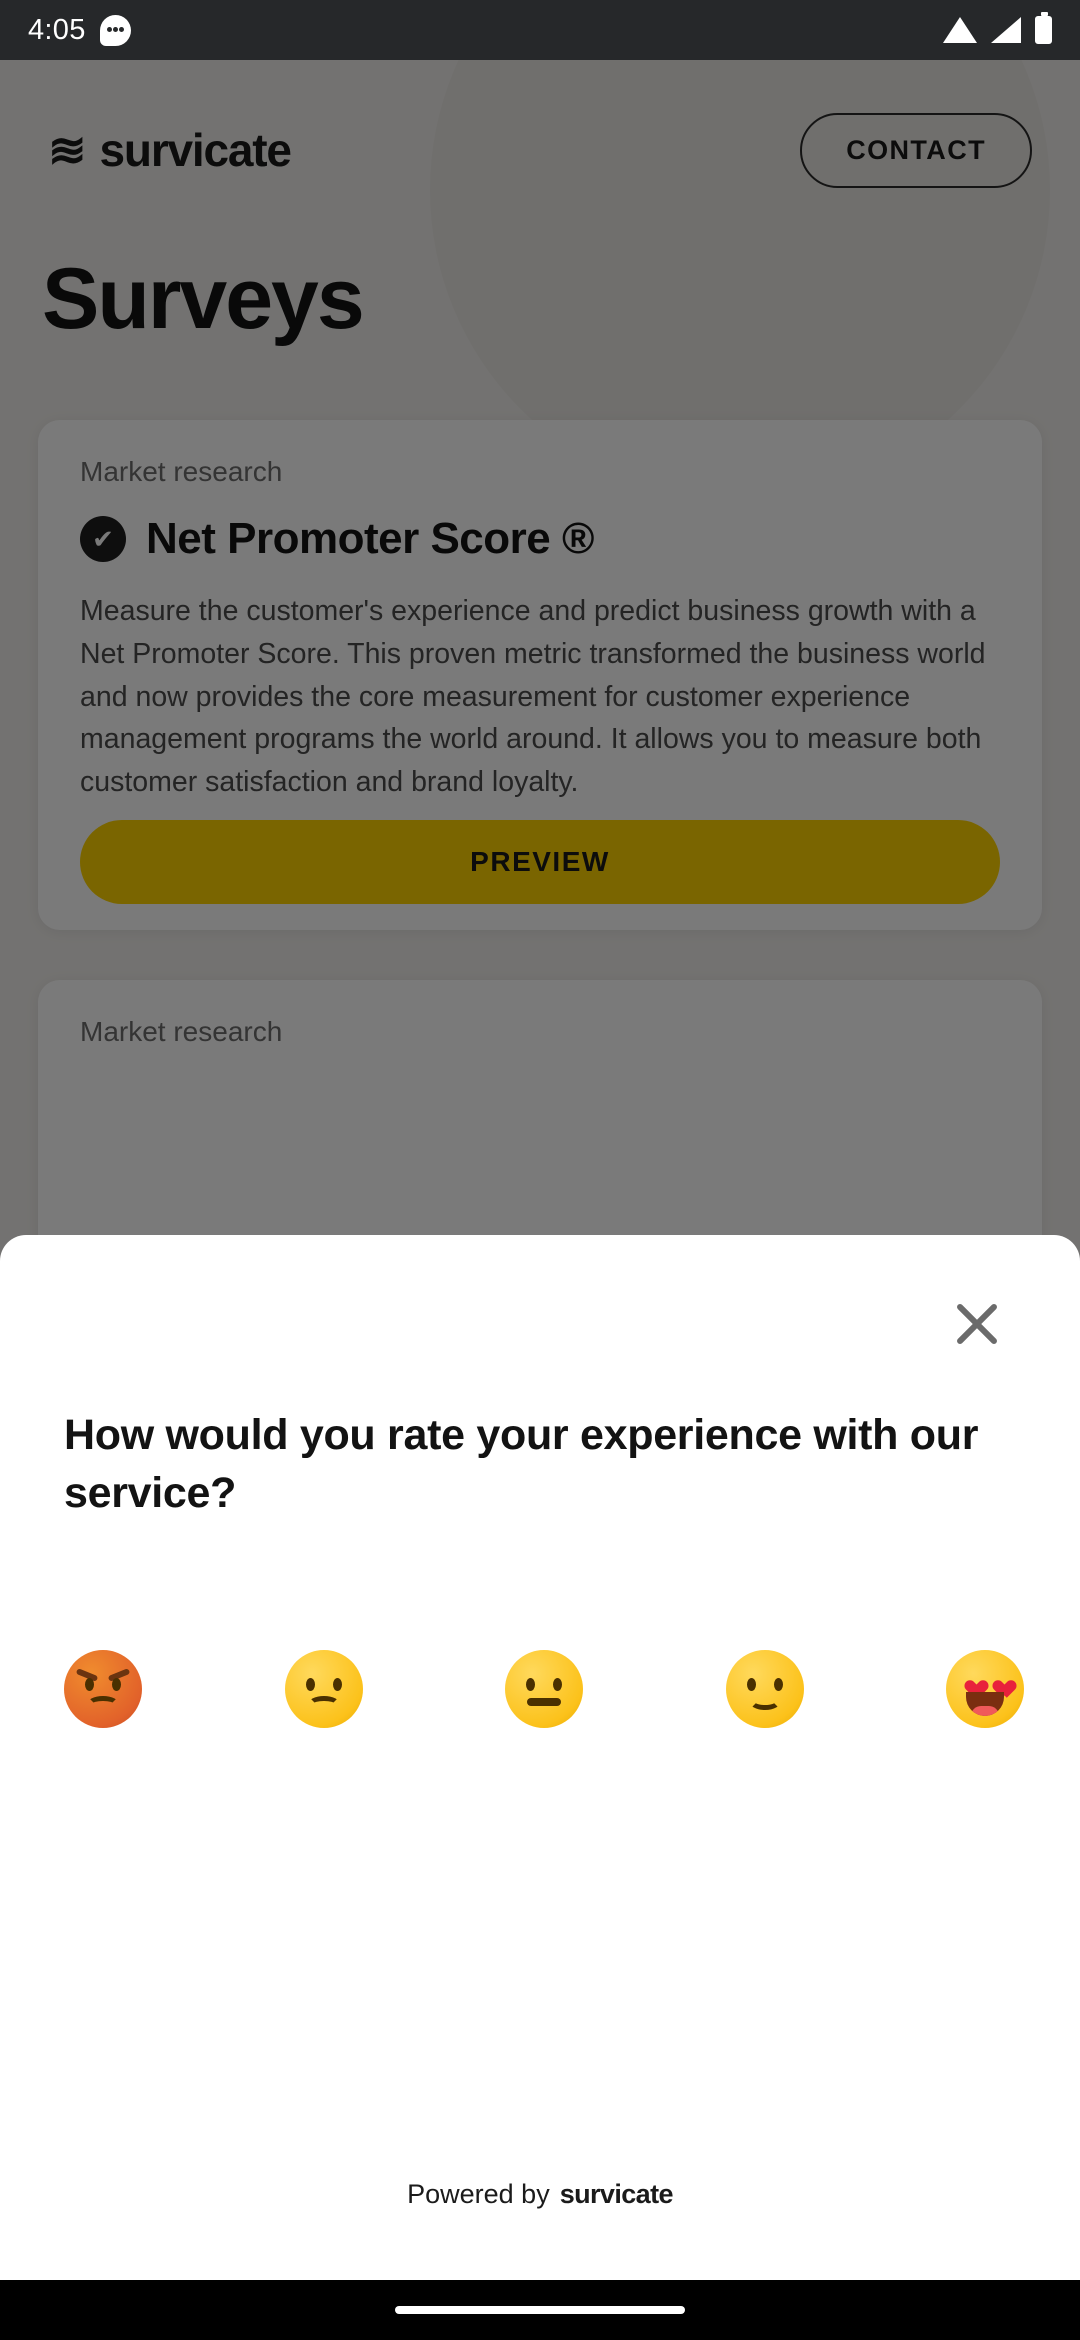 This screenshot has width=1080, height=2340. I want to click on status-bar: 4:05, so click(540, 30).